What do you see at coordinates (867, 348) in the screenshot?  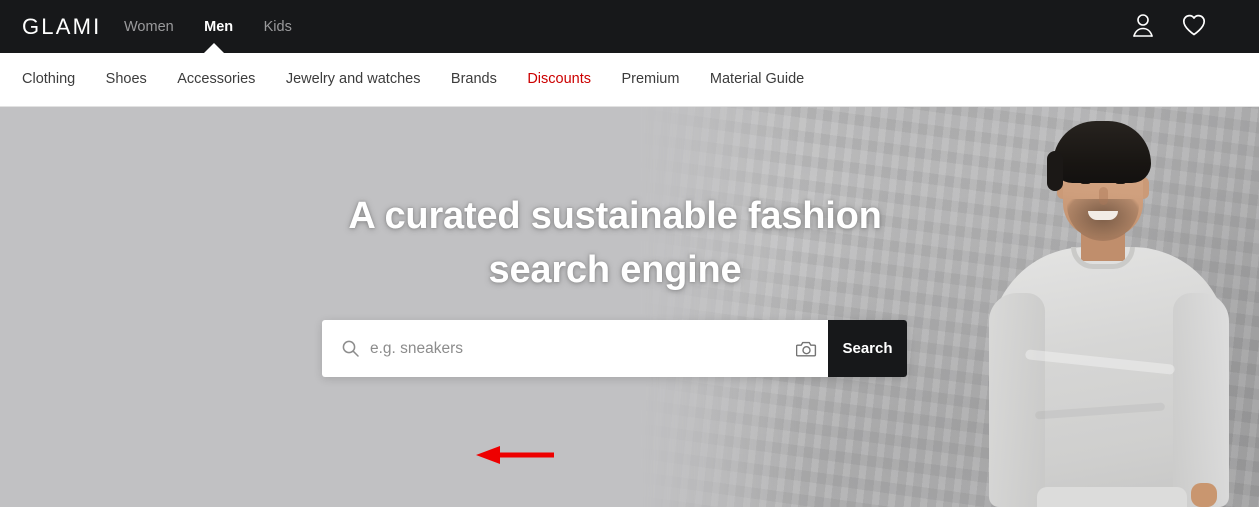 I see `search-button: Search` at bounding box center [867, 348].